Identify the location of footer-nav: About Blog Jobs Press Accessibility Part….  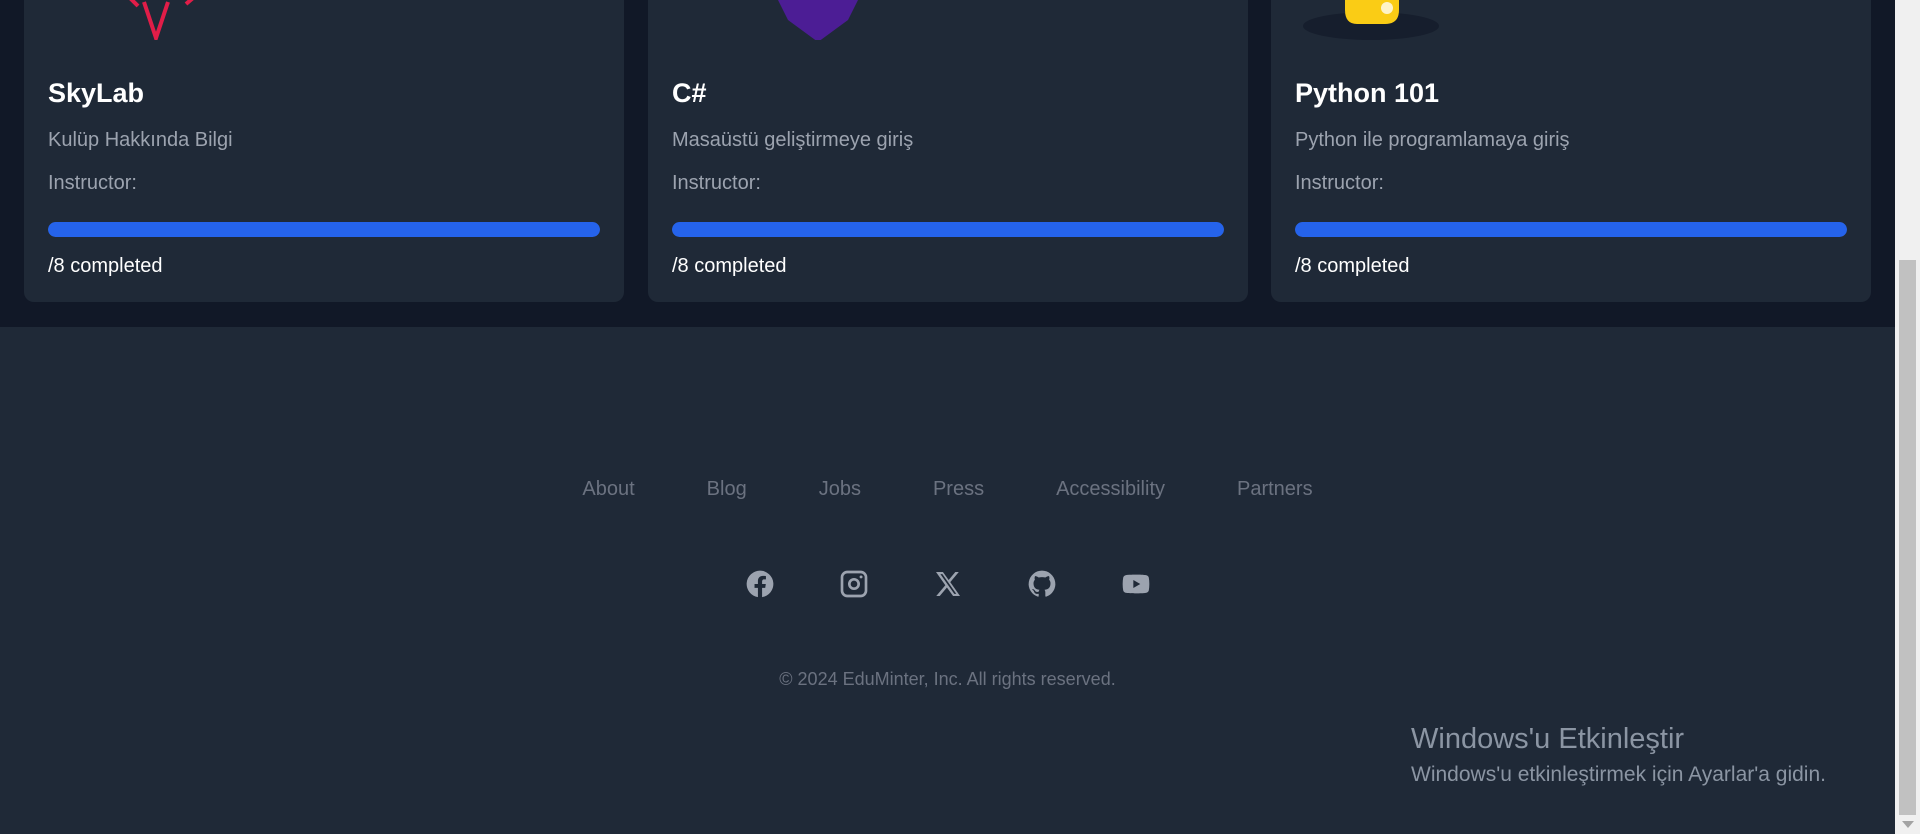
(947, 489).